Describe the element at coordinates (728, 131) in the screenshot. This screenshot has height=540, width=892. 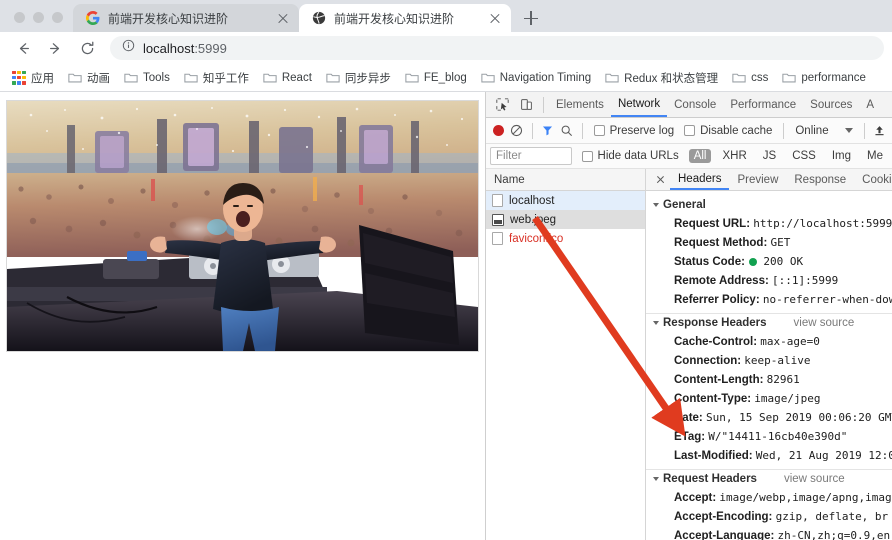
I see `disable-cache-checkbox: Disable cache` at that location.